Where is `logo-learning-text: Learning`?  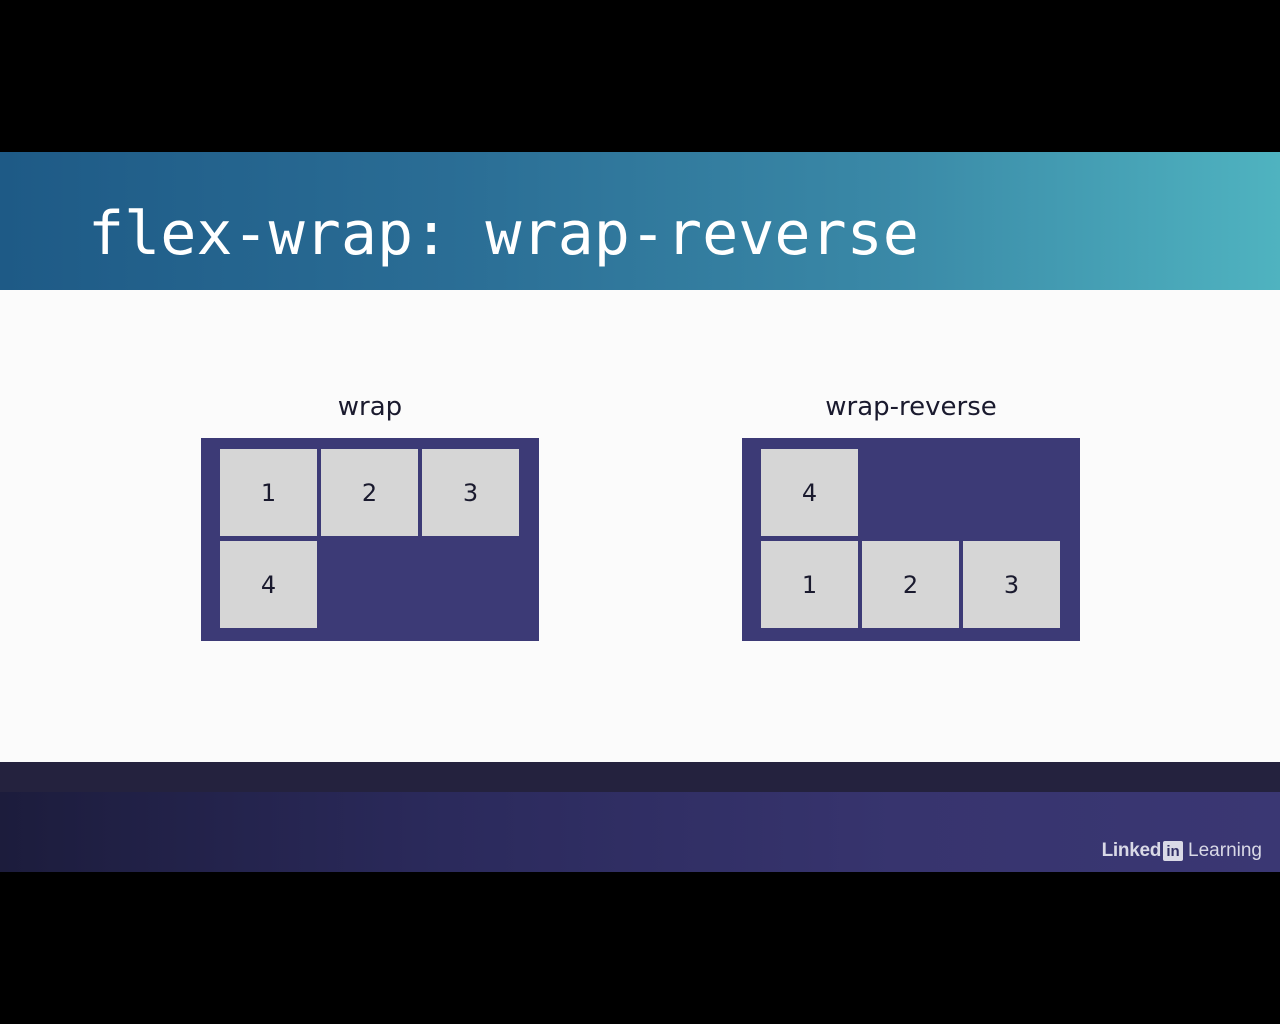
logo-learning-text: Learning is located at coordinates (1225, 850).